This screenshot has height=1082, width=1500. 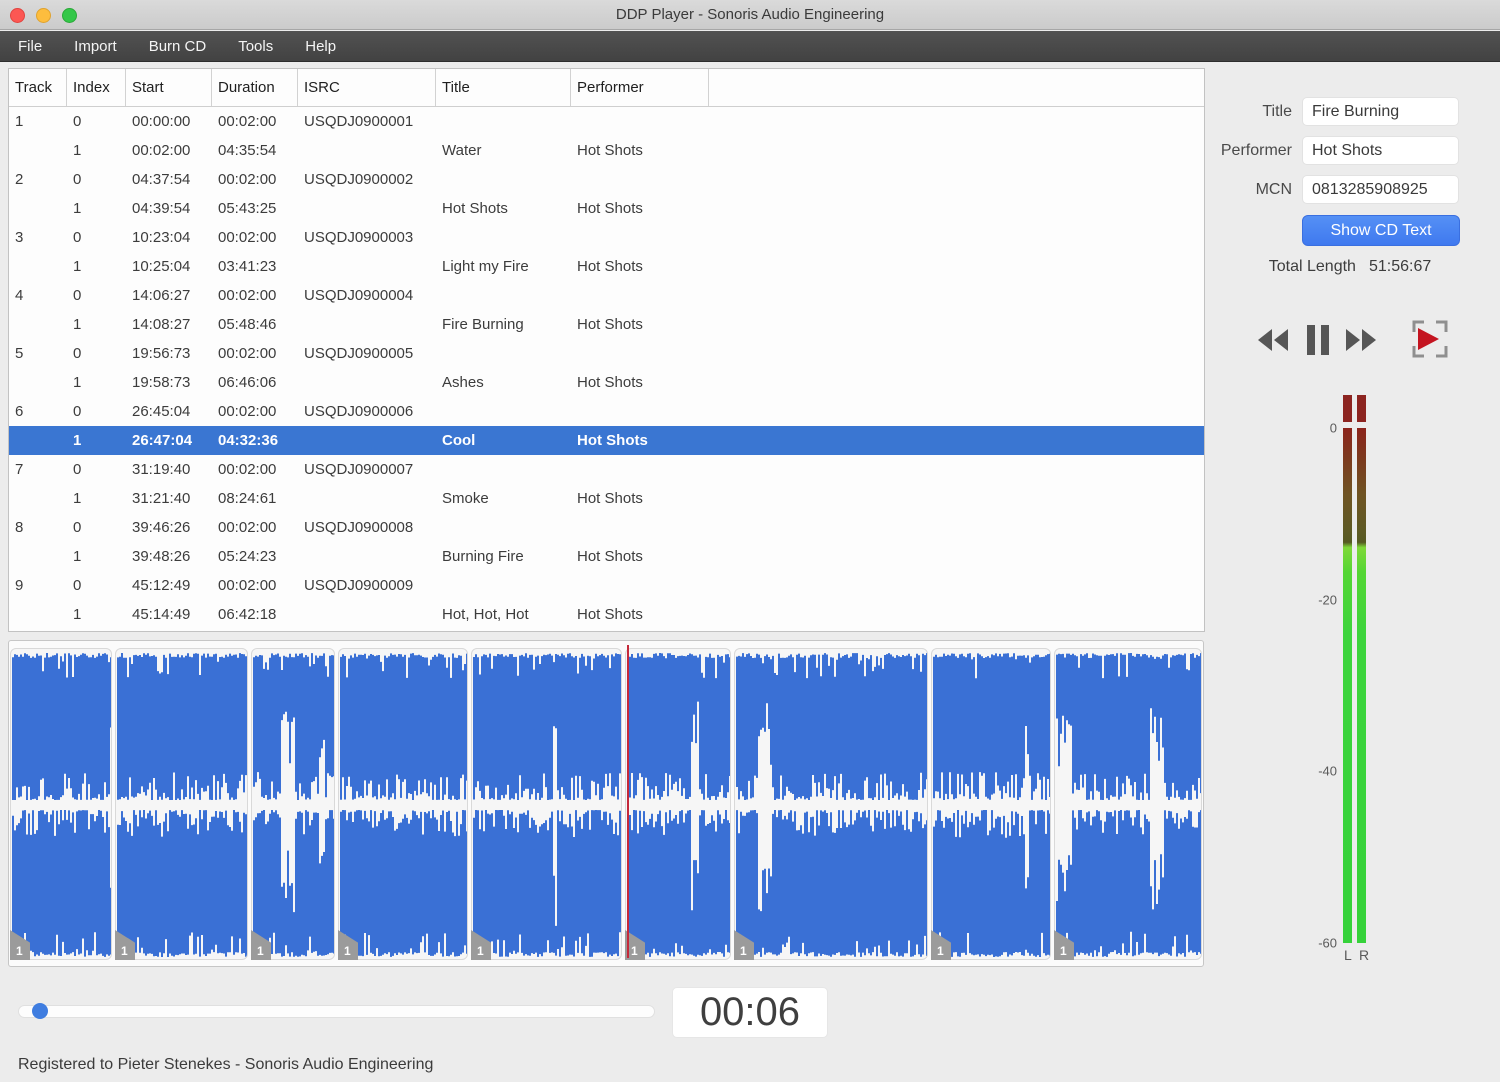 What do you see at coordinates (606, 150) in the screenshot?
I see `table-row: 1 00:02:00 04:35:54 Water Hot Shots` at bounding box center [606, 150].